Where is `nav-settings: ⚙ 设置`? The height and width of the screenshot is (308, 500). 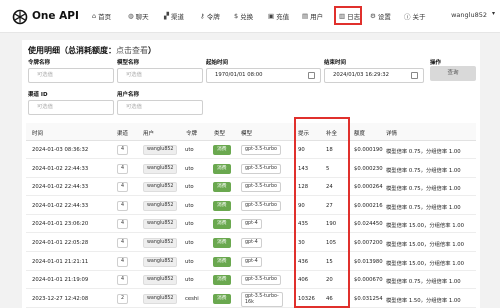
nav-settings: ⚙ 设置 is located at coordinates (380, 16).